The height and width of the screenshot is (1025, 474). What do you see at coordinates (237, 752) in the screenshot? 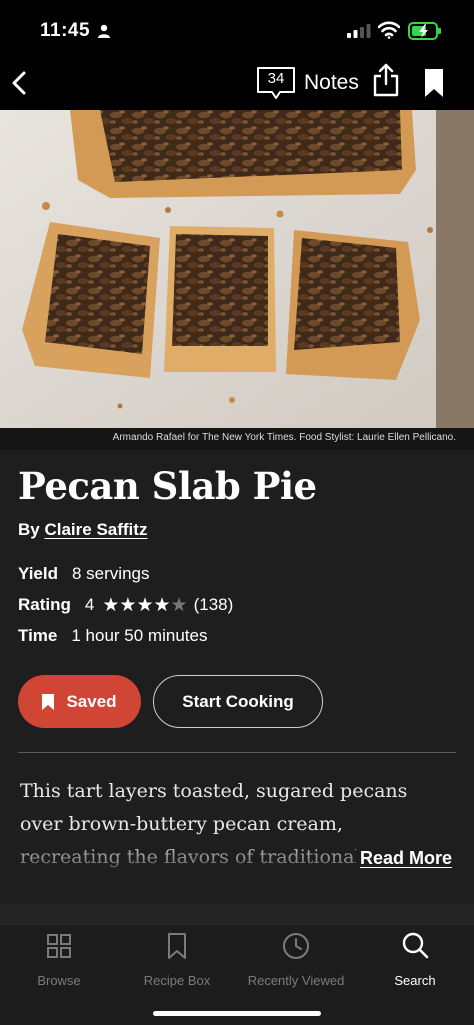
I see `divider` at bounding box center [237, 752].